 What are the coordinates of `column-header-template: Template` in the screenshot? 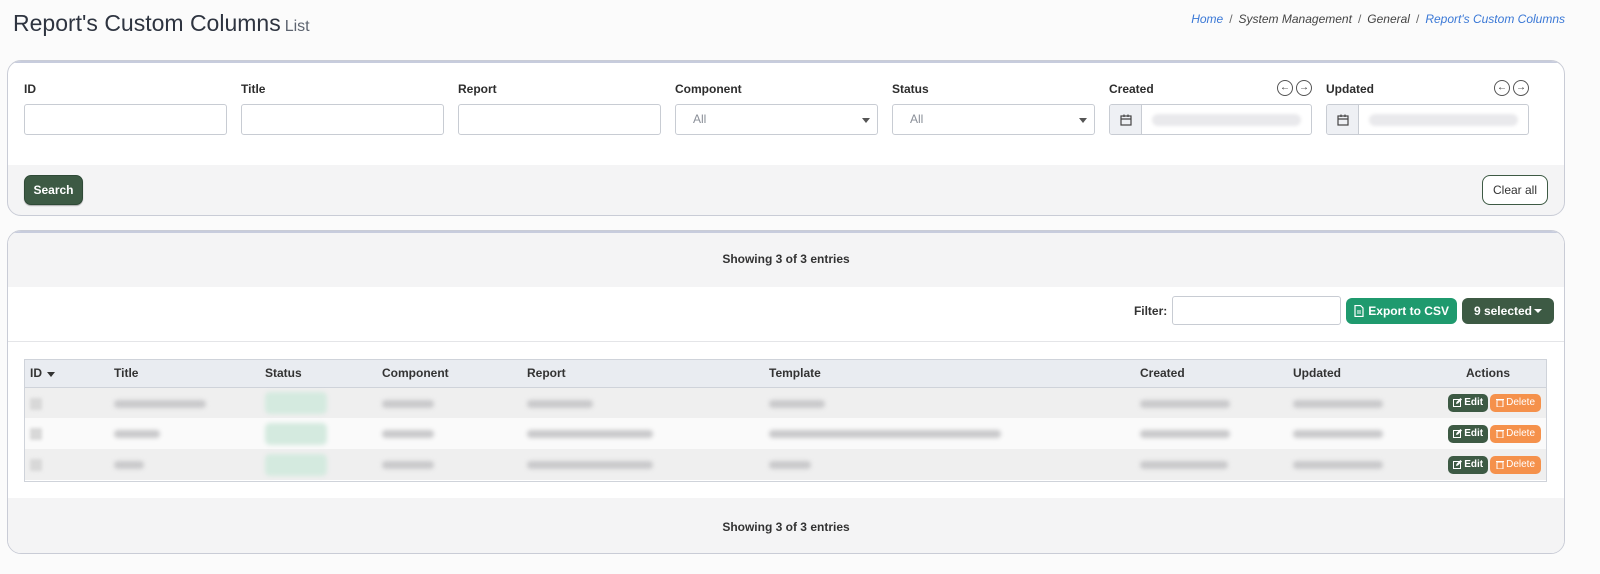 It's located at (949, 374).